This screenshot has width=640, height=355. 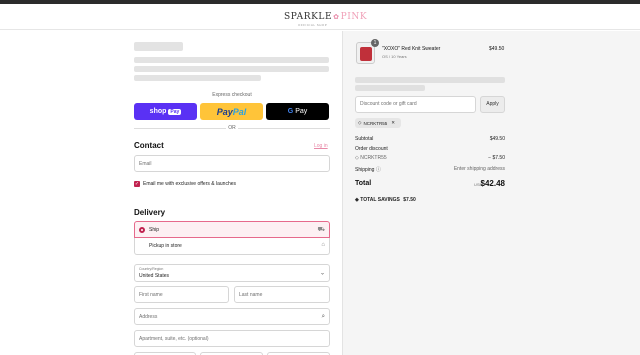 What do you see at coordinates (142, 246) in the screenshot?
I see `pickup-radio` at bounding box center [142, 246].